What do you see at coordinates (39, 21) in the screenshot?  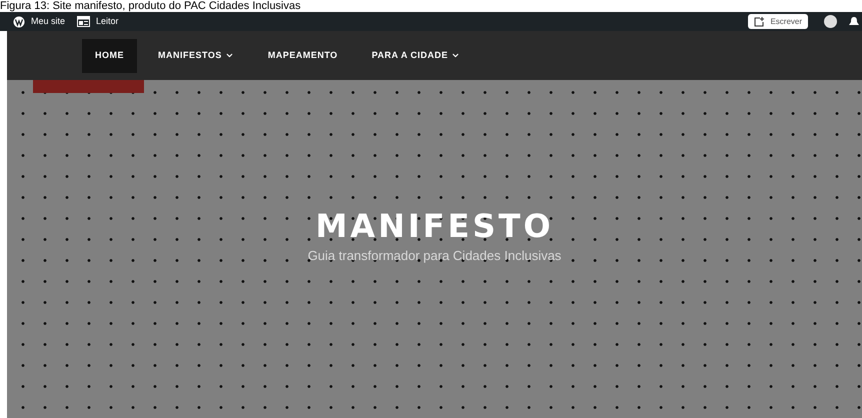 I see `admin-bar-link: Meu site` at bounding box center [39, 21].